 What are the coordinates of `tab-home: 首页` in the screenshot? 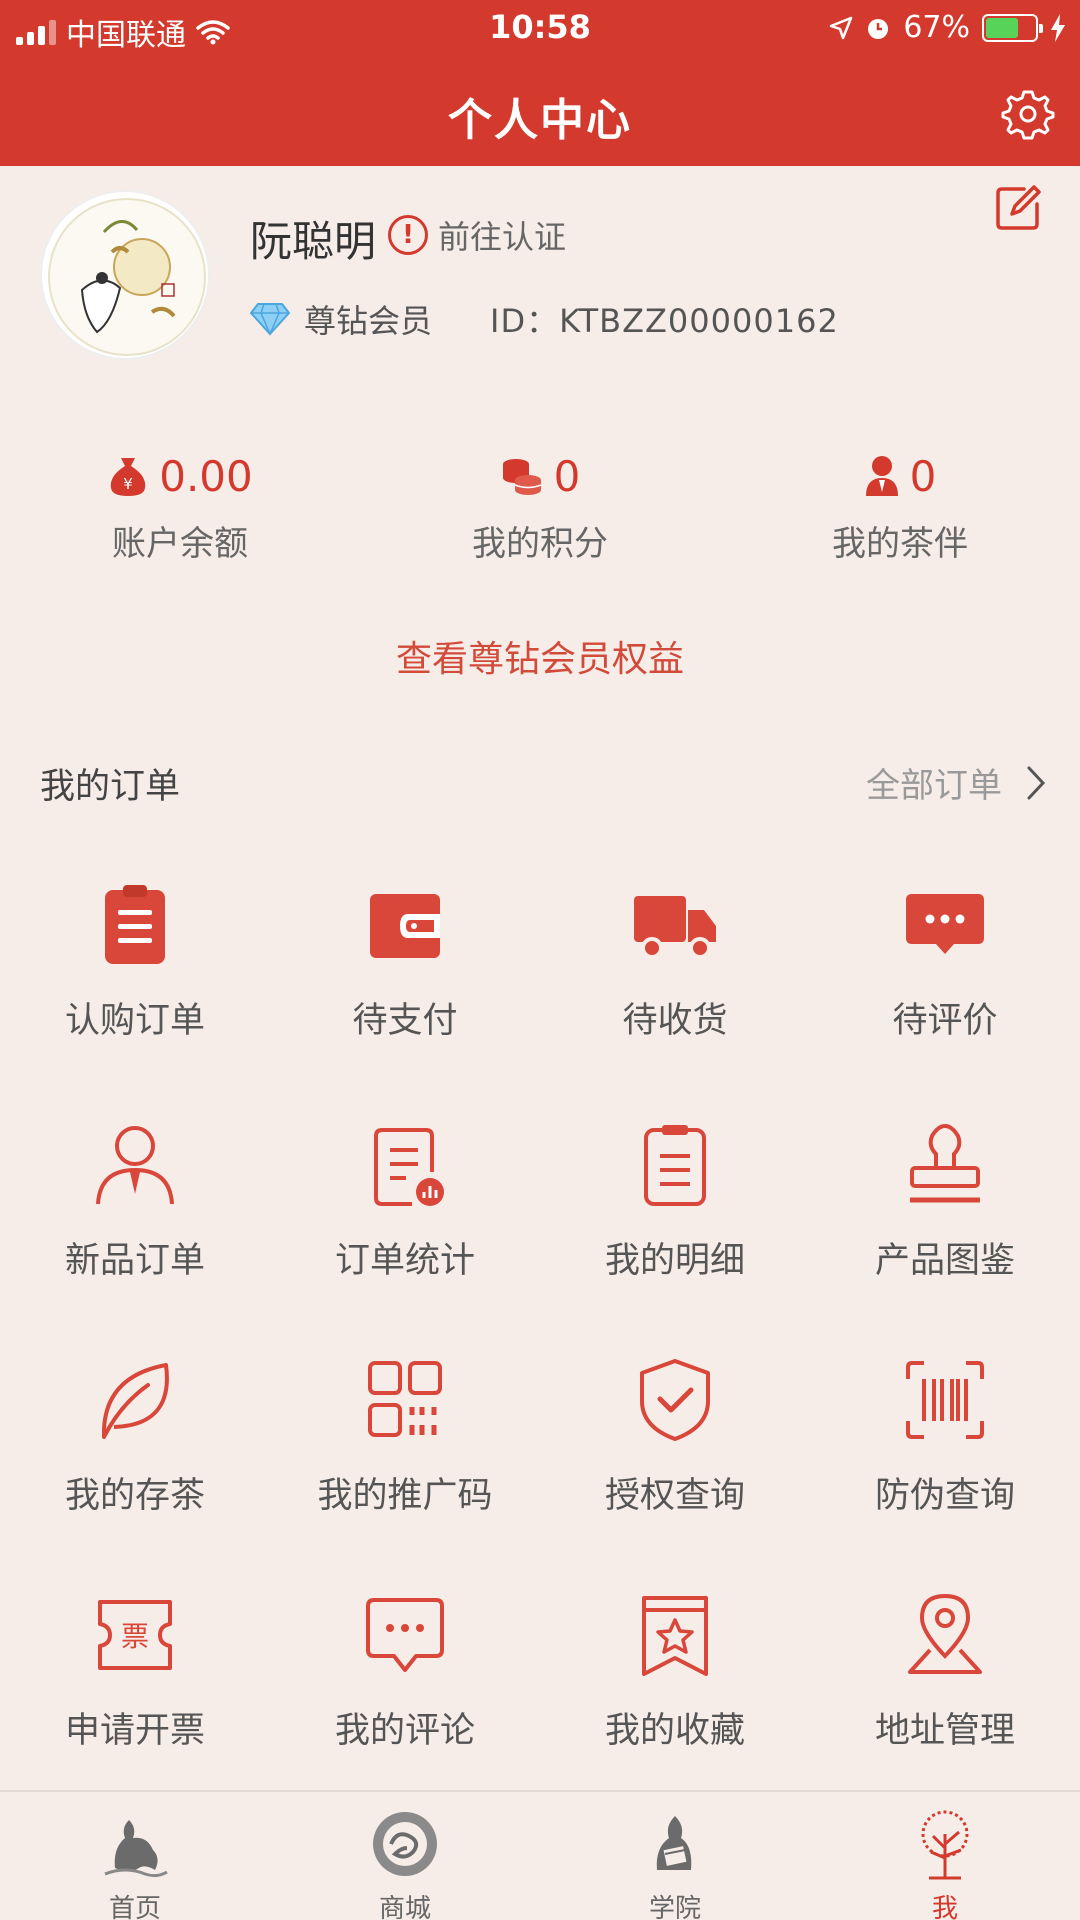 It's located at (135, 1864).